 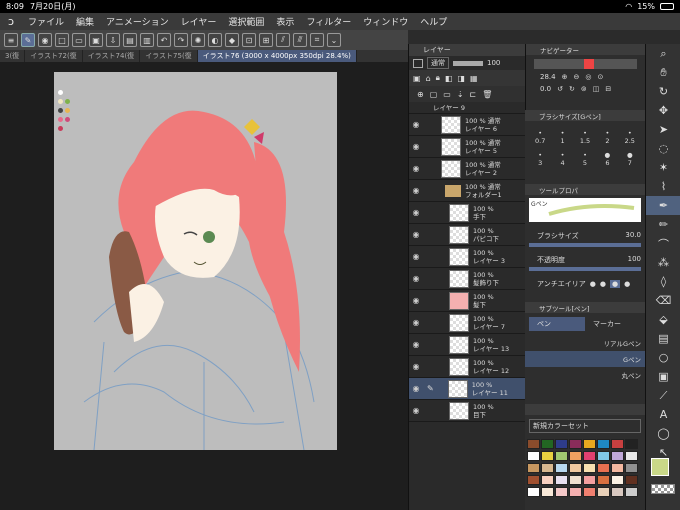 What do you see at coordinates (663, 167) in the screenshot?
I see `magic-wand-icon: ✶` at bounding box center [663, 167].